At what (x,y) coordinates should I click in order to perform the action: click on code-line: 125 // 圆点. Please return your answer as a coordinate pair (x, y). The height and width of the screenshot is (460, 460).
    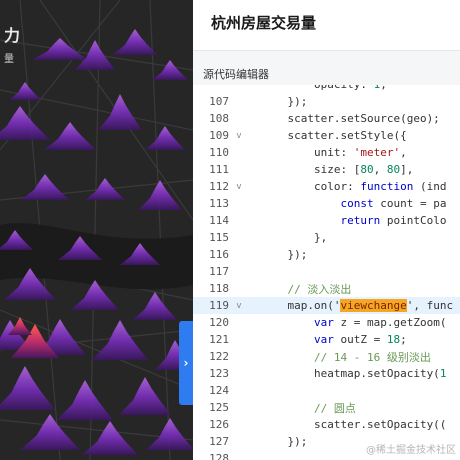
    Looking at the image, I should click on (326, 407).